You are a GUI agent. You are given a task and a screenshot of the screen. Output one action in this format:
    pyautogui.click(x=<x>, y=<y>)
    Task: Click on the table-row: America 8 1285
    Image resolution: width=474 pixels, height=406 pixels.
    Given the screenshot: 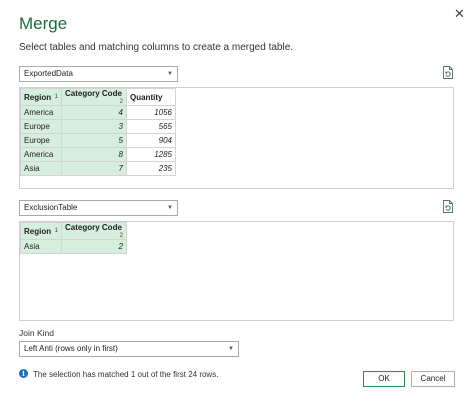 What is the action you would take?
    pyautogui.click(x=98, y=154)
    